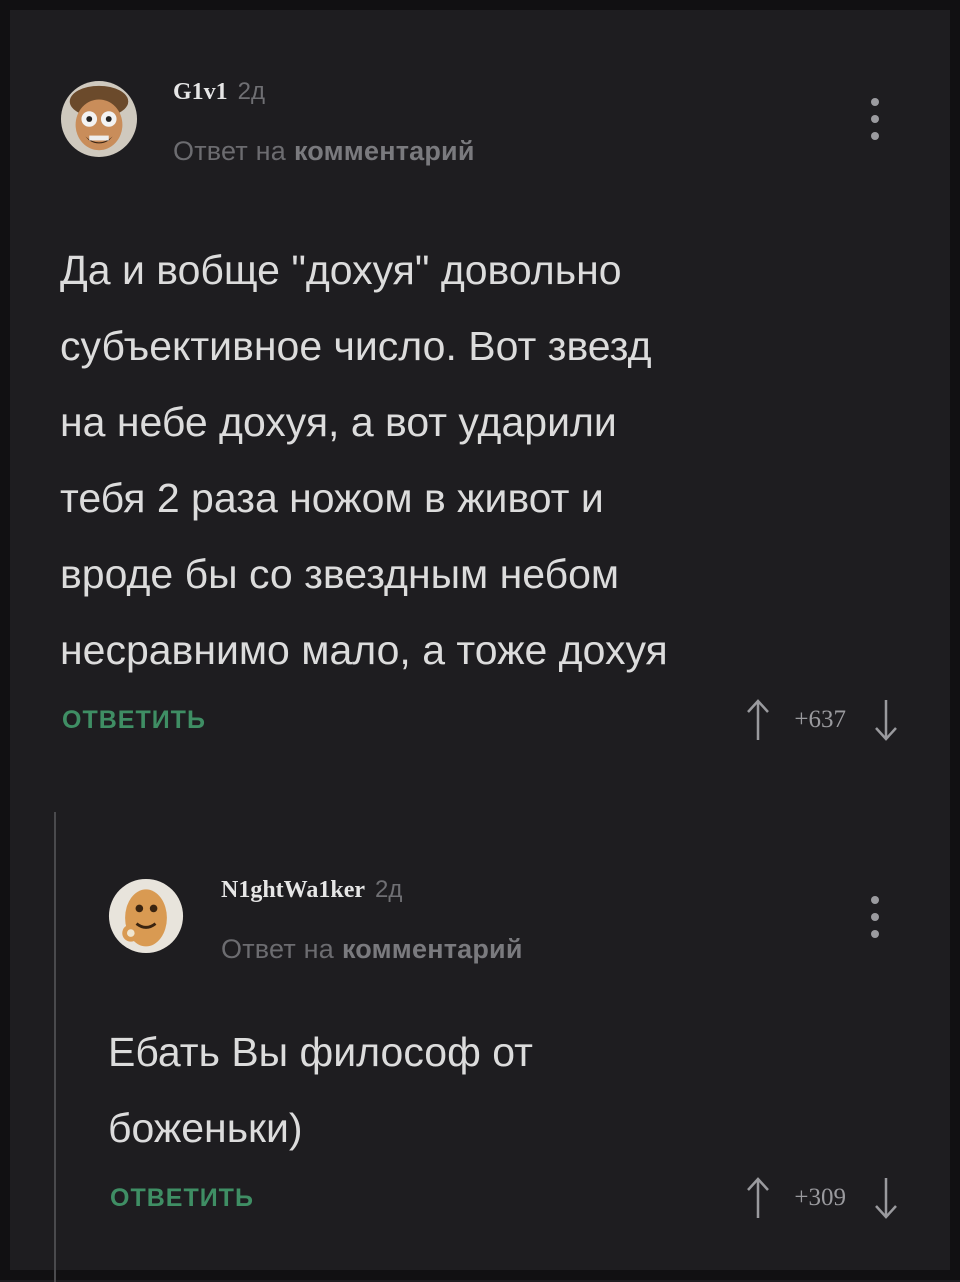  I want to click on comment-text: Ебать Вы философ от боженьки), so click(320, 1090).